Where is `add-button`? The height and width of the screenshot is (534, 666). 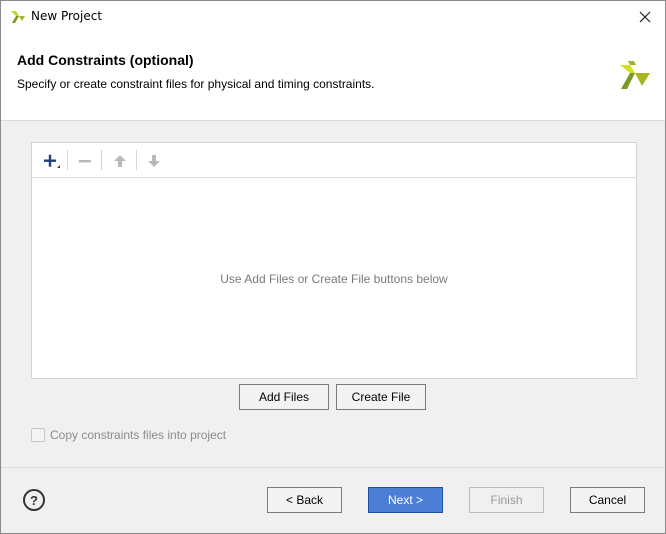 add-button is located at coordinates (50, 161).